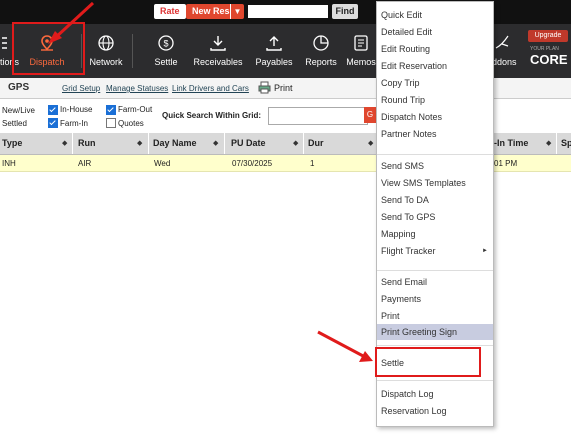 Image resolution: width=571 pixels, height=438 pixels. I want to click on menu-item-label: Send Email, so click(404, 282).